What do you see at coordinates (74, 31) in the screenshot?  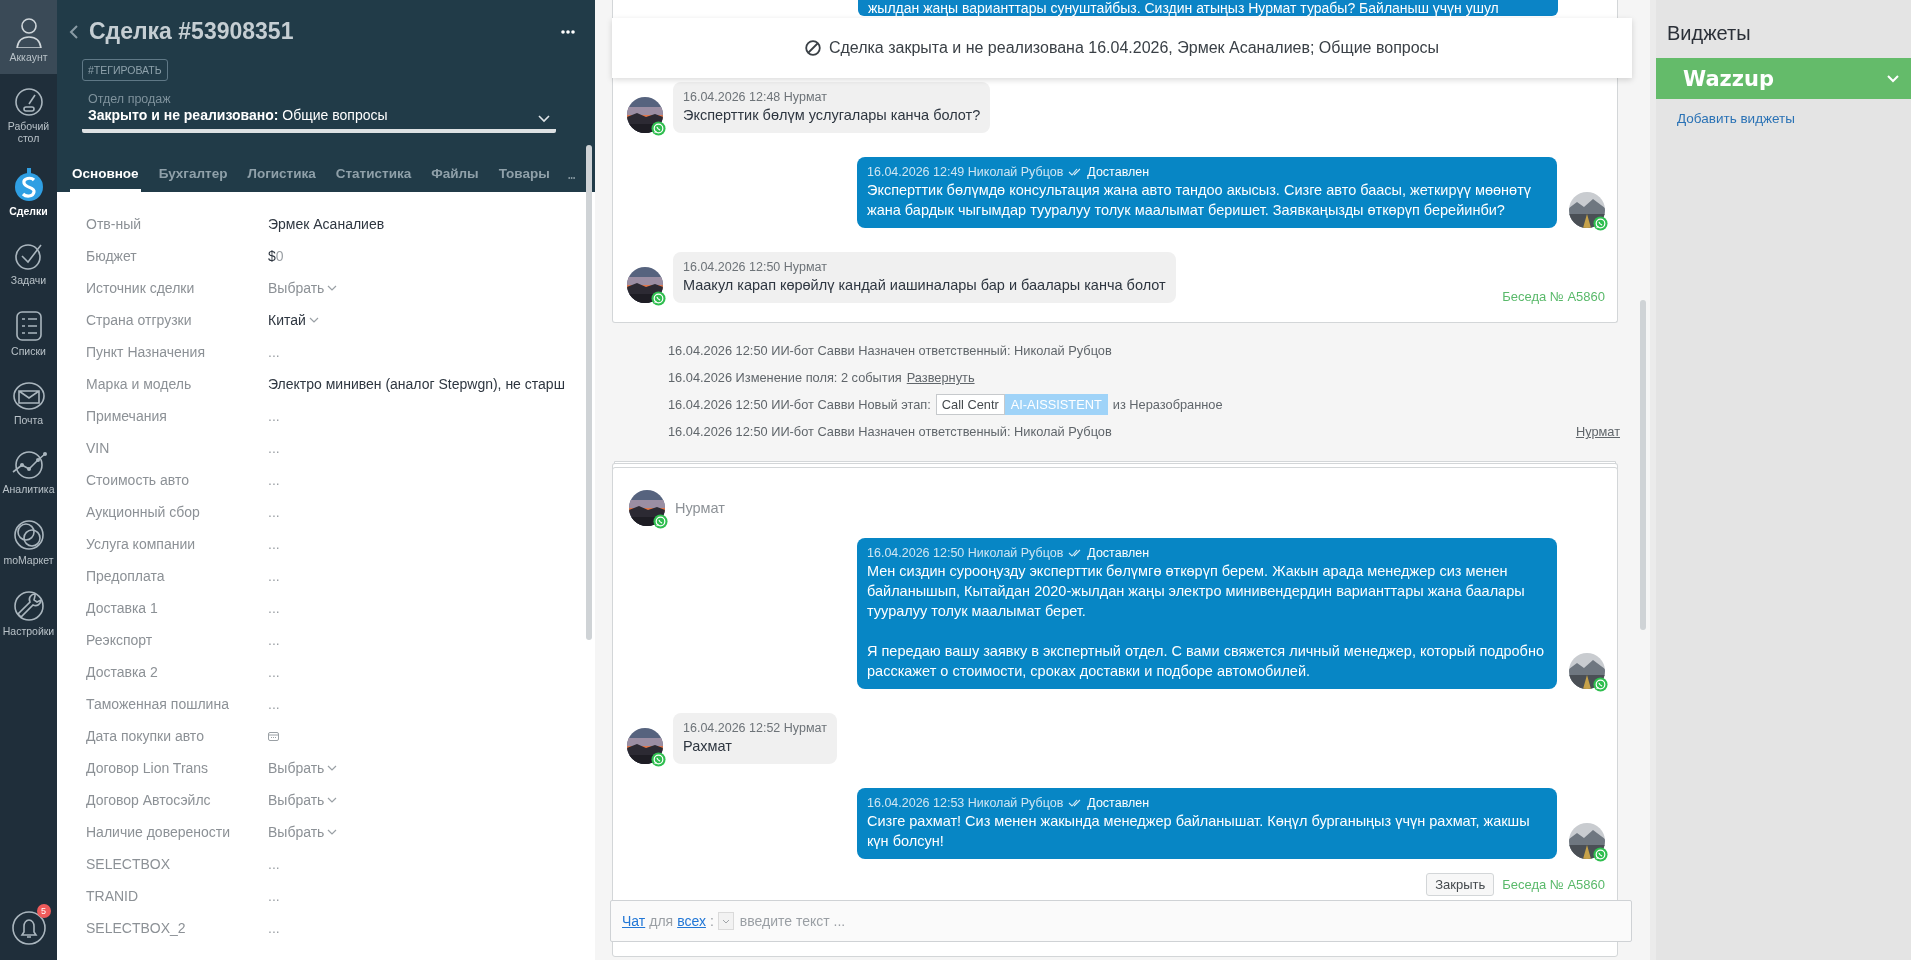 I see `back-icon` at bounding box center [74, 31].